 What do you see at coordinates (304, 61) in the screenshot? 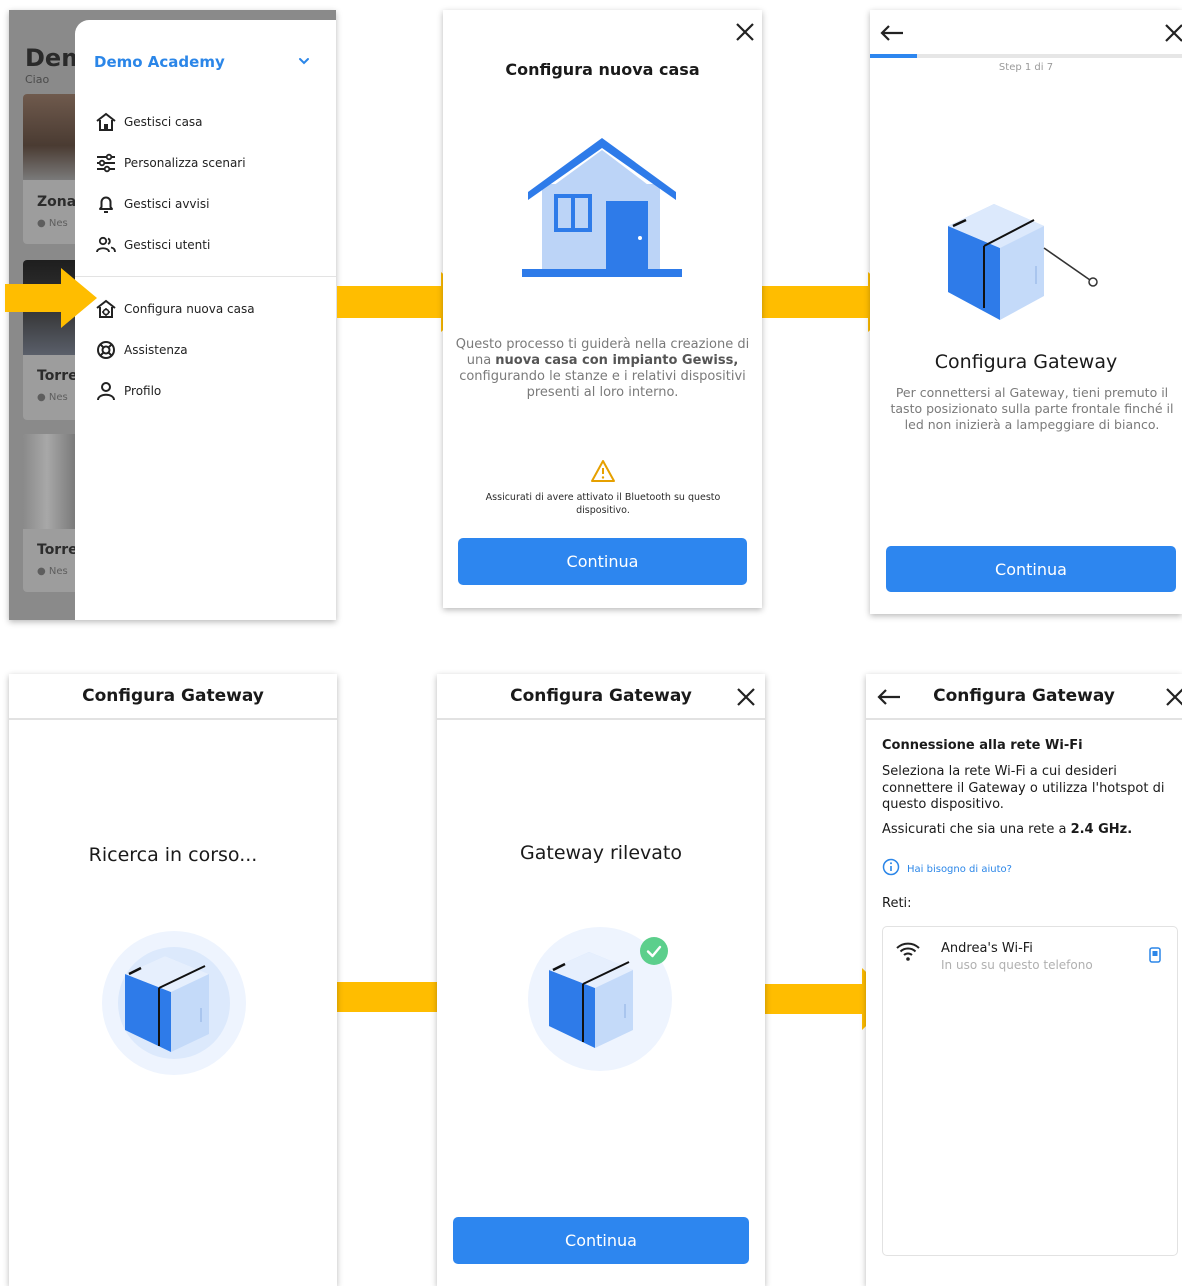
I see `chevron-down-icon` at bounding box center [304, 61].